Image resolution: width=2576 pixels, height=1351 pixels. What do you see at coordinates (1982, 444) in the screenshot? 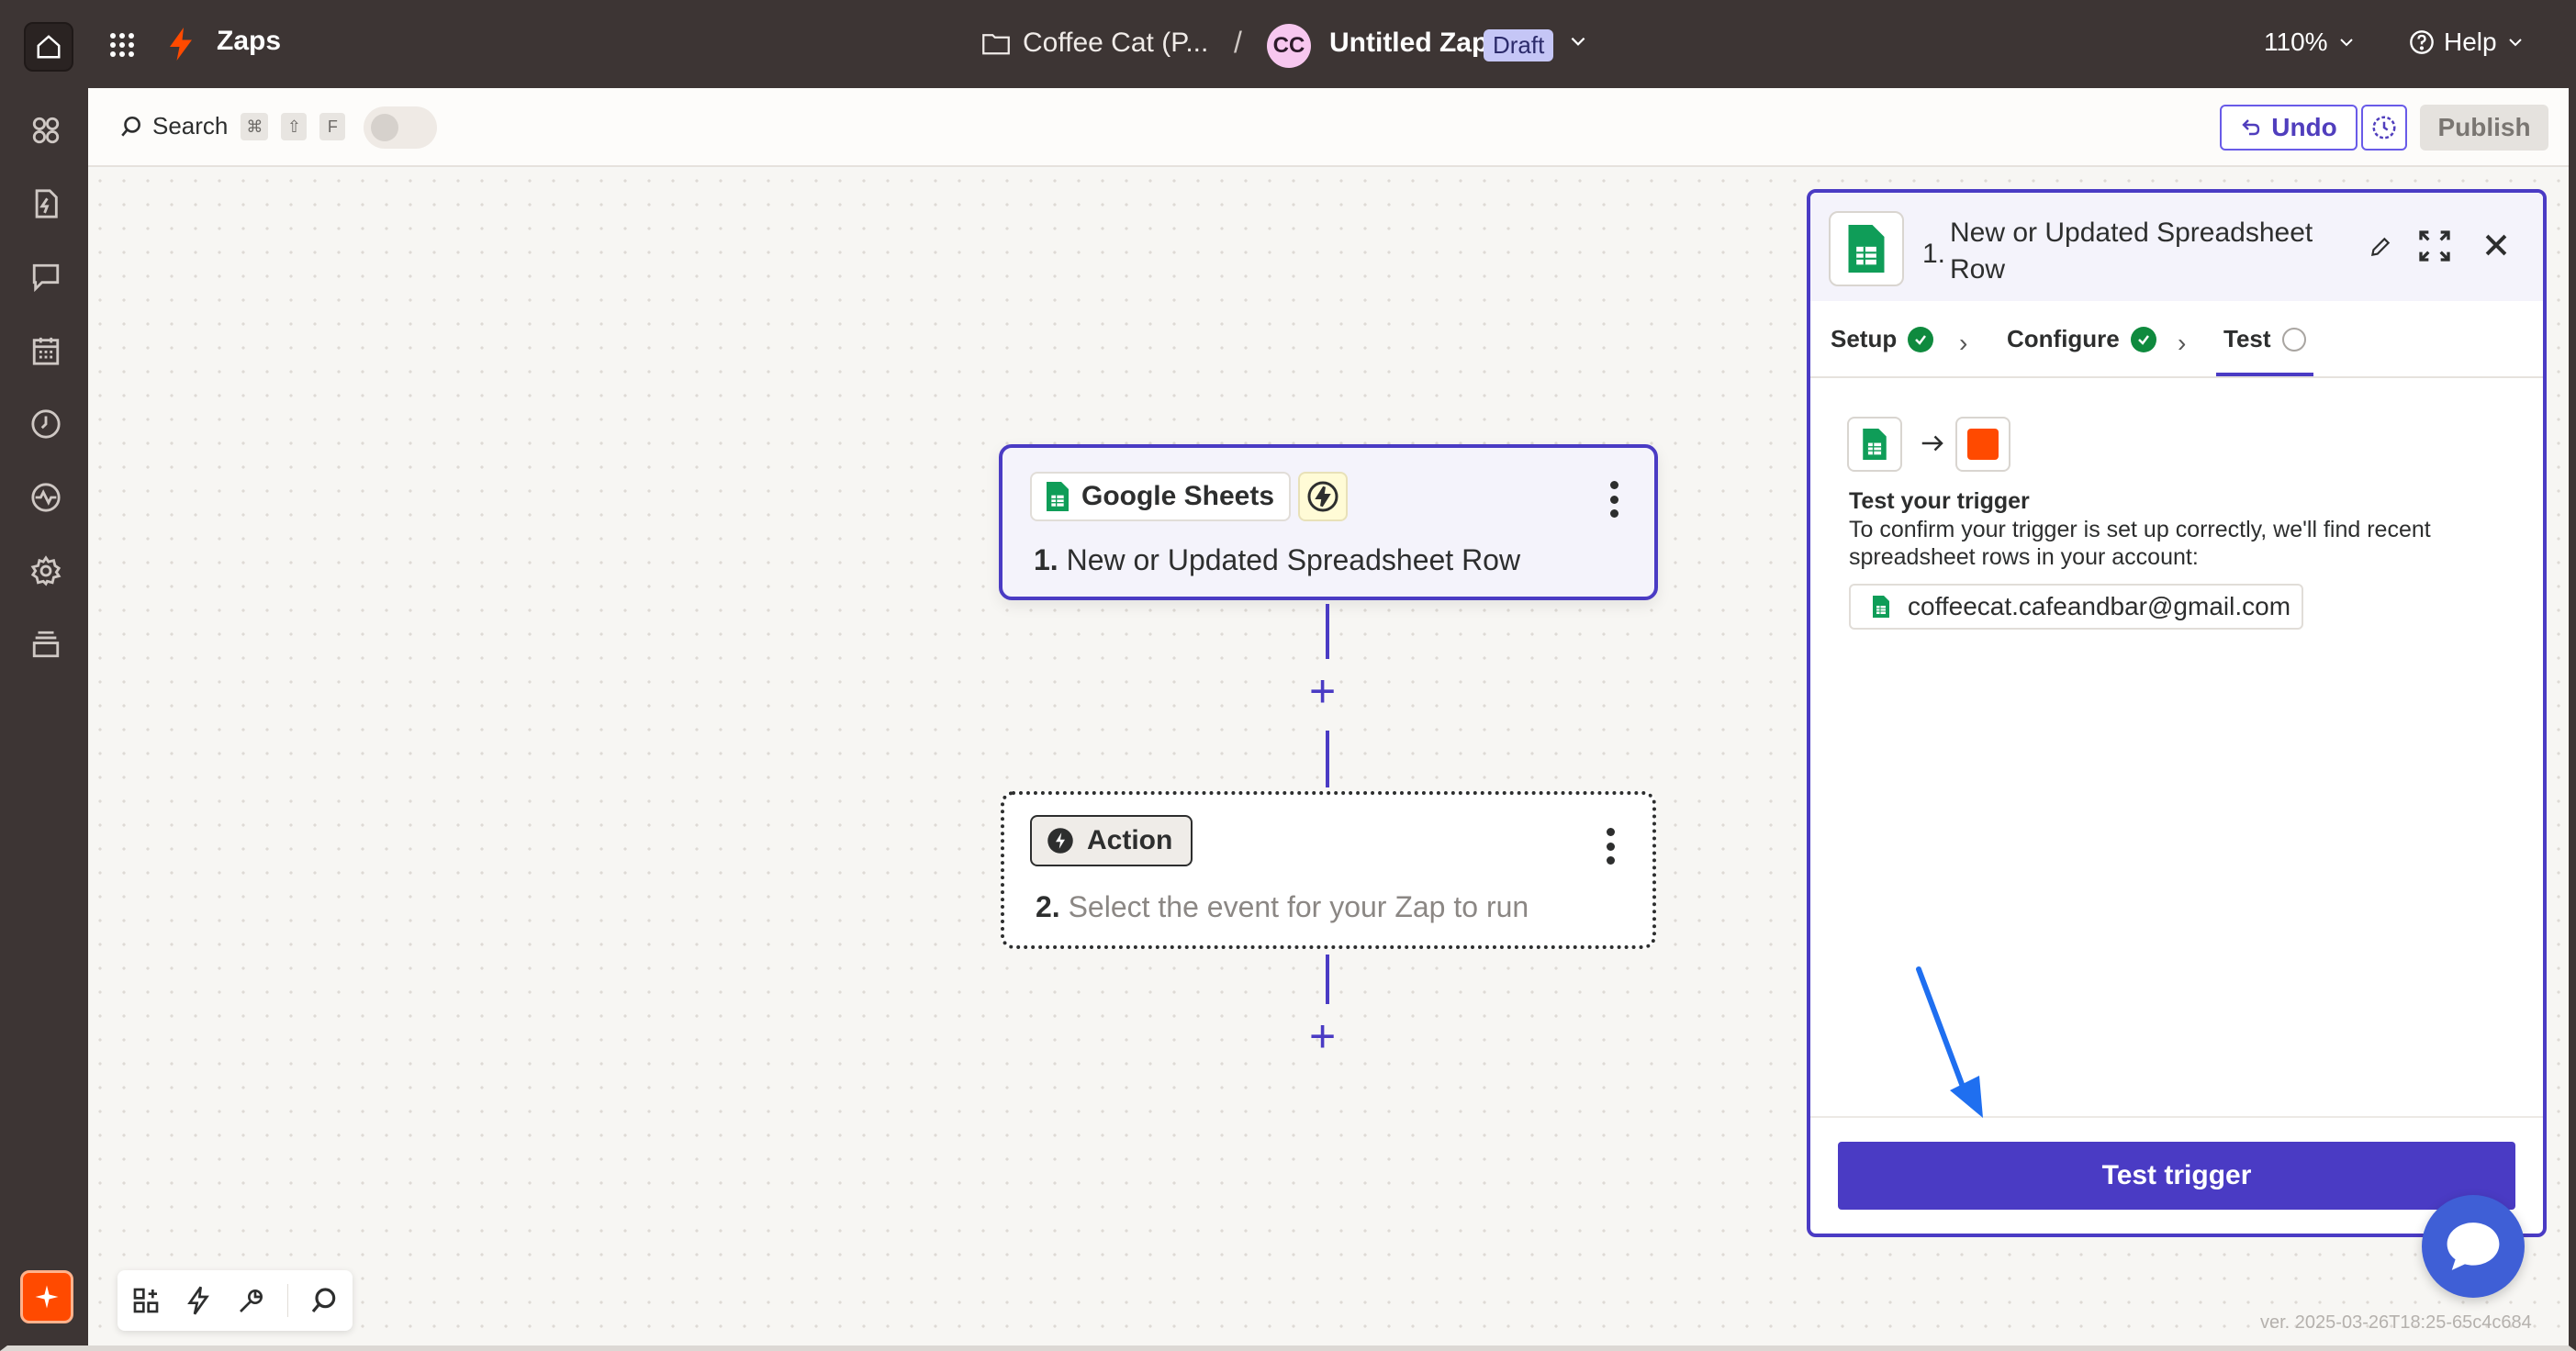
I see `zapier-app-icon` at bounding box center [1982, 444].